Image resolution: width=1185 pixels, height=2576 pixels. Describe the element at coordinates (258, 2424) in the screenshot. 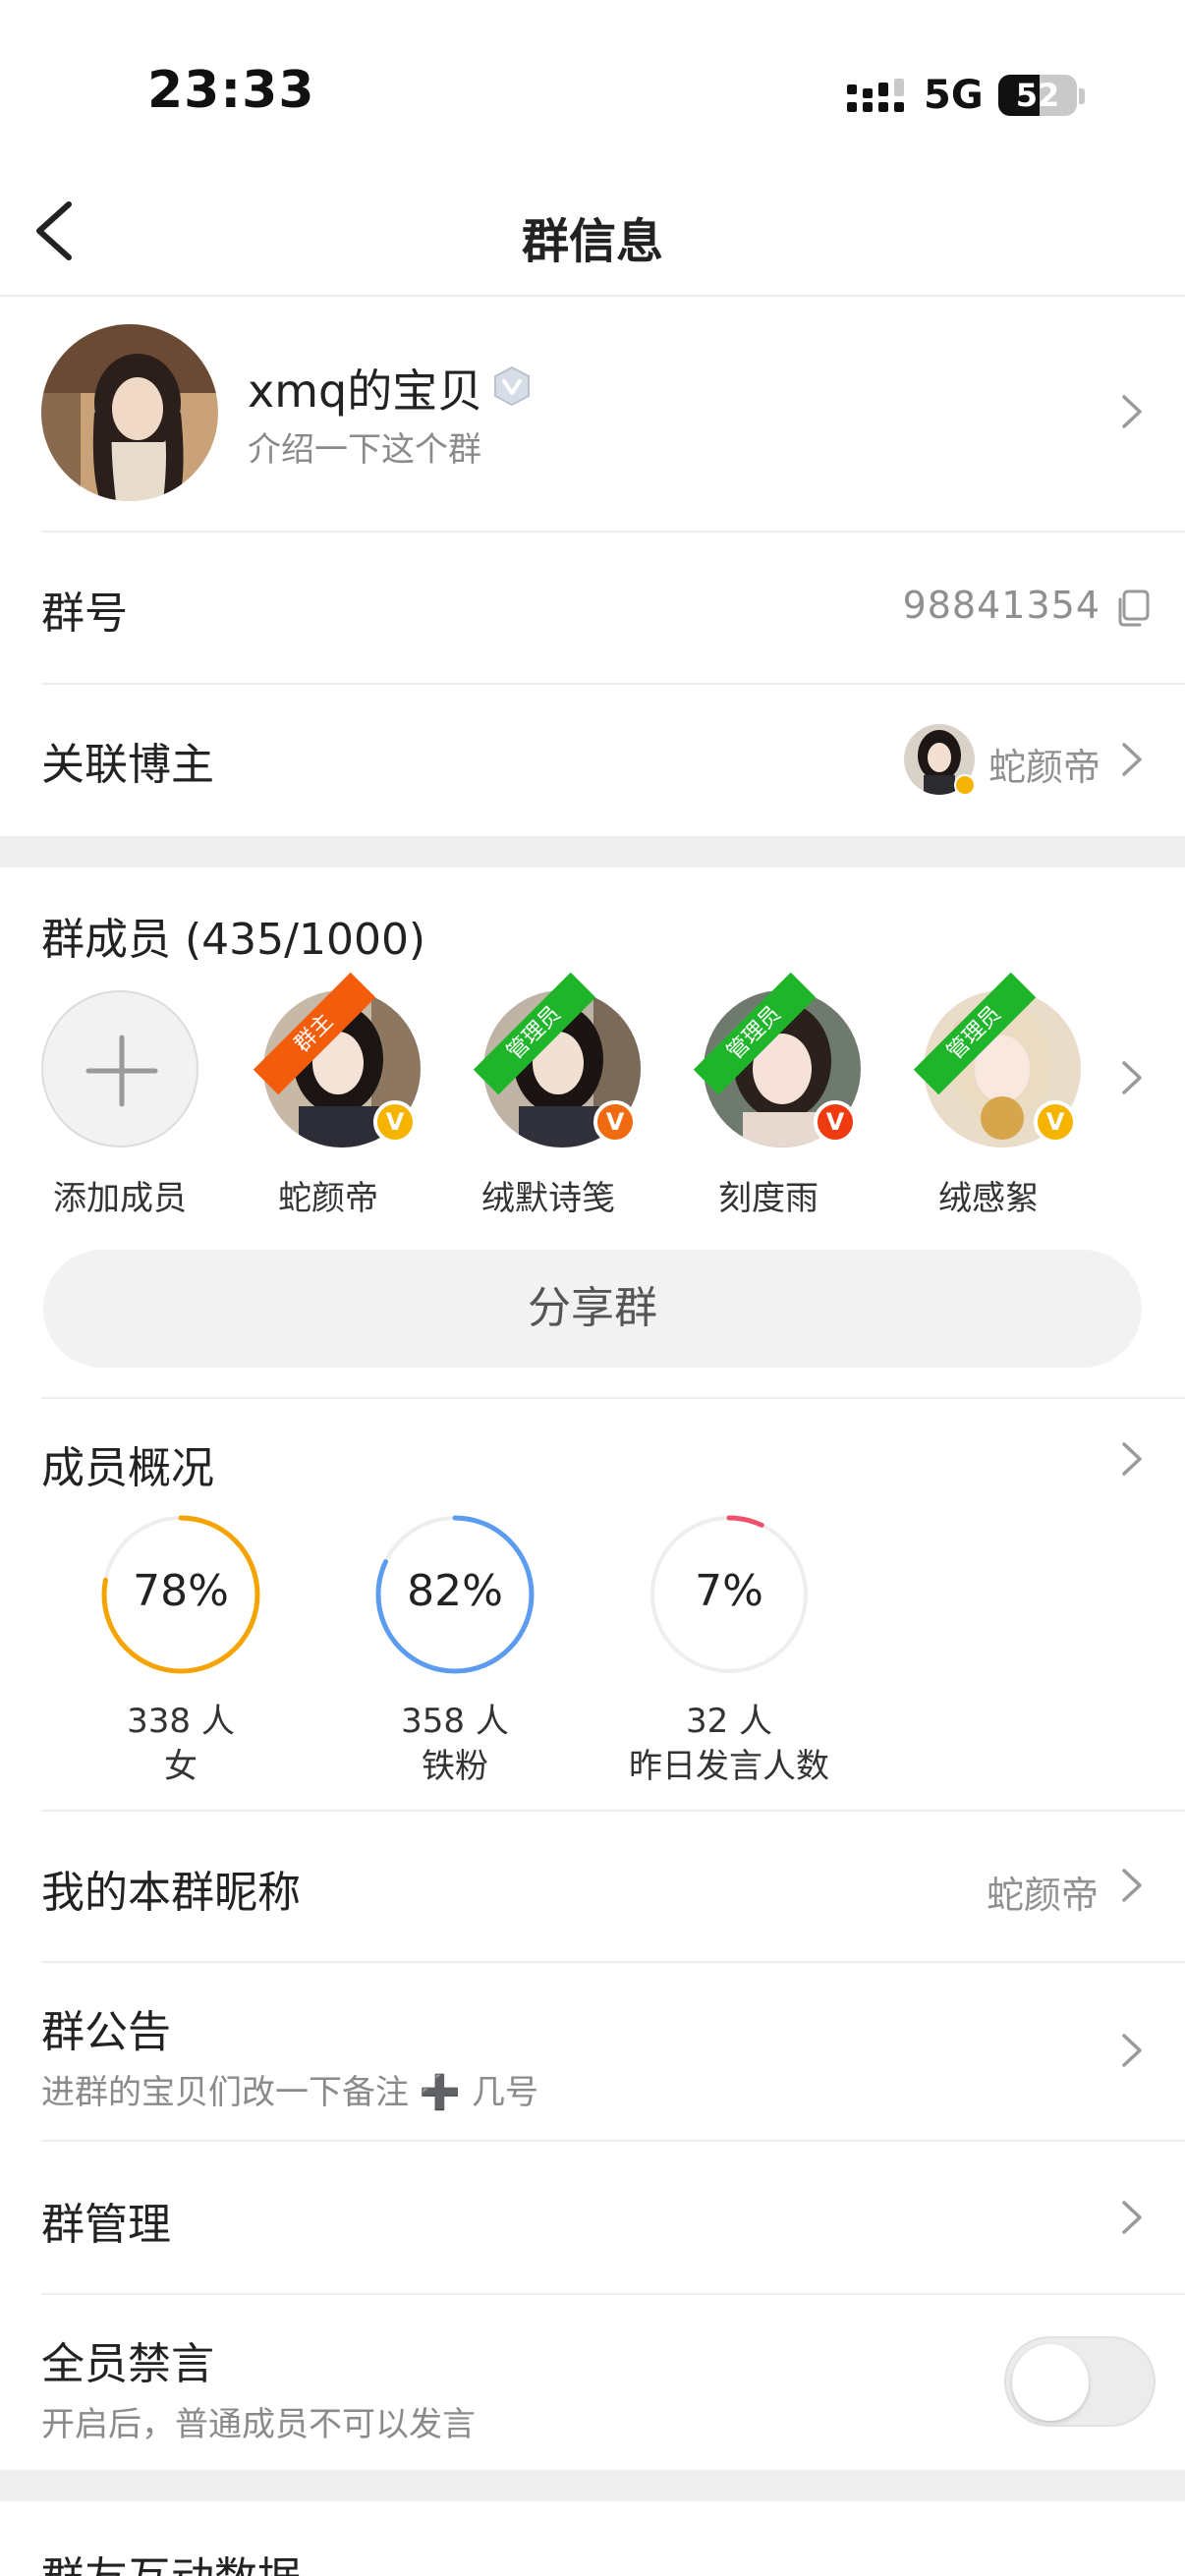

I see `mute-all-description: 开启后，普通成员不可以发言` at that location.